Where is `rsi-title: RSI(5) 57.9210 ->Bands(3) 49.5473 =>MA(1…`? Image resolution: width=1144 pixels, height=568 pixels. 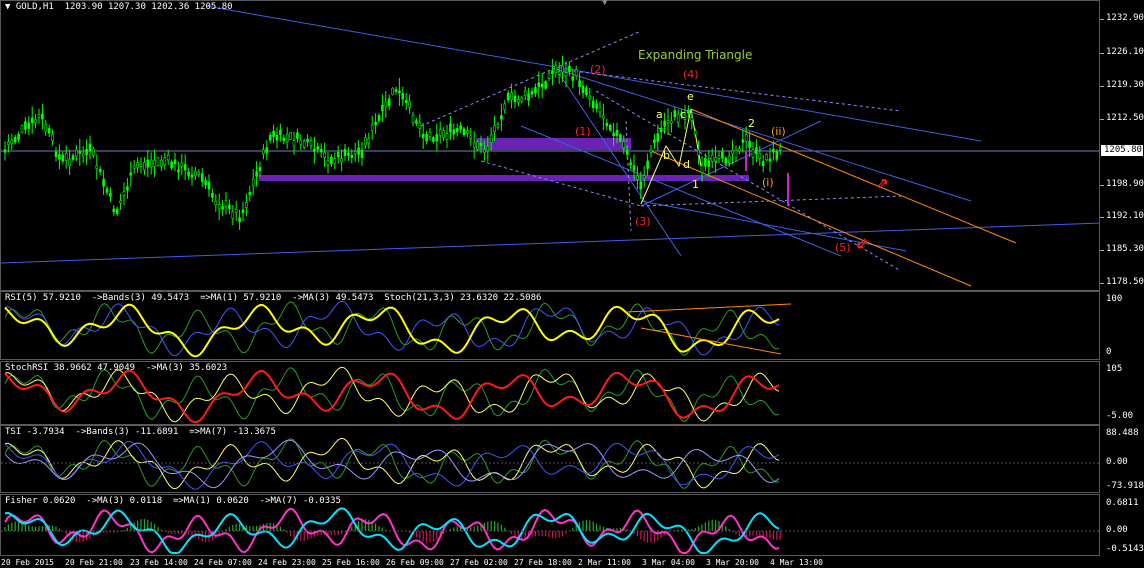 rsi-title: RSI(5) 57.9210 ->Bands(3) 49.5473 =>MA(1… is located at coordinates (273, 298).